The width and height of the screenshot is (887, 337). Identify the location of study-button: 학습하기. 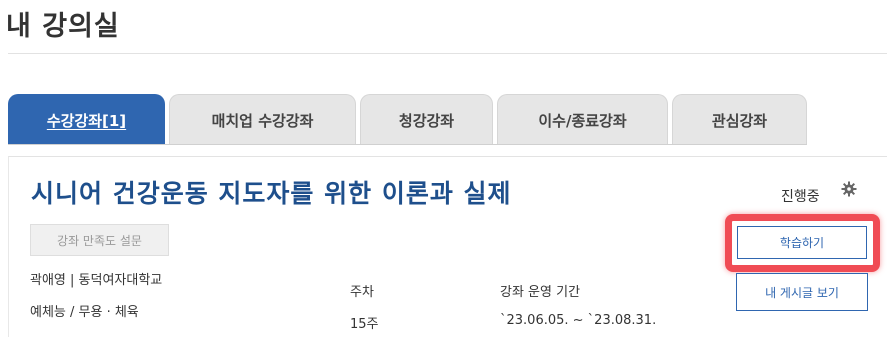
(802, 242).